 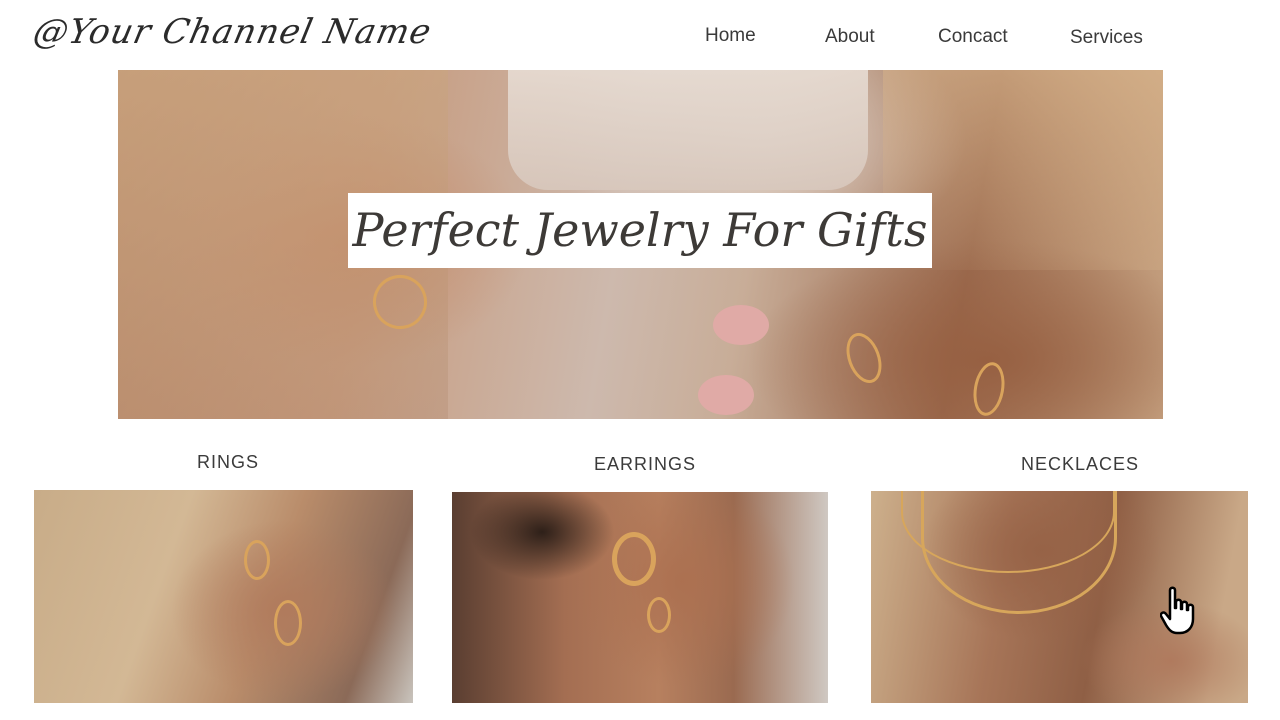 What do you see at coordinates (1106, 38) in the screenshot?
I see `nav-services-link: Services` at bounding box center [1106, 38].